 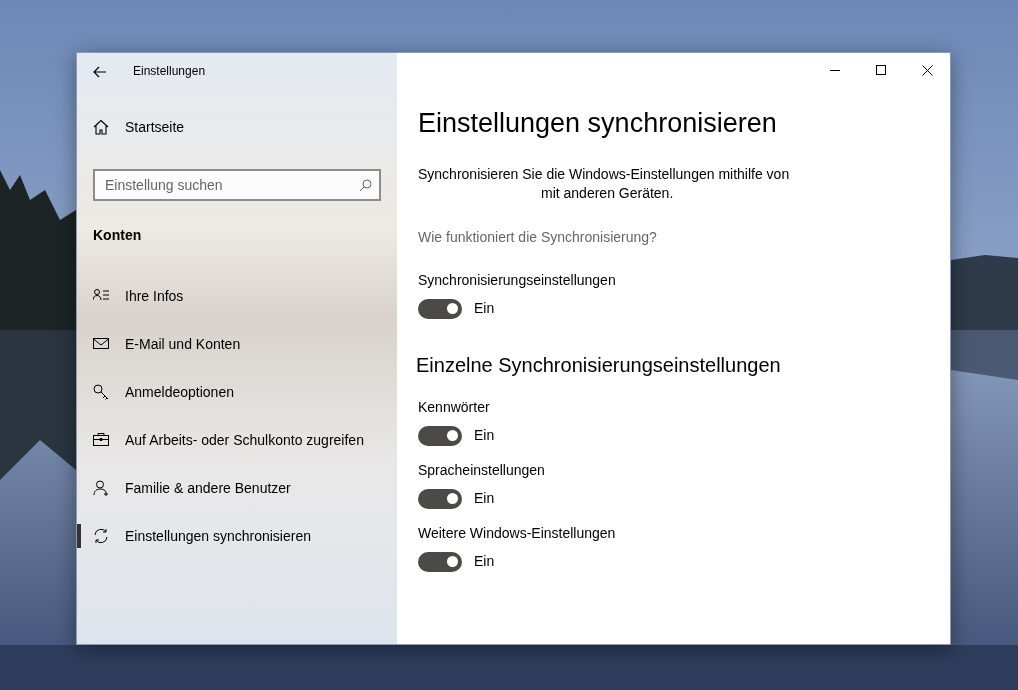 What do you see at coordinates (100, 71) in the screenshot?
I see `back-icon` at bounding box center [100, 71].